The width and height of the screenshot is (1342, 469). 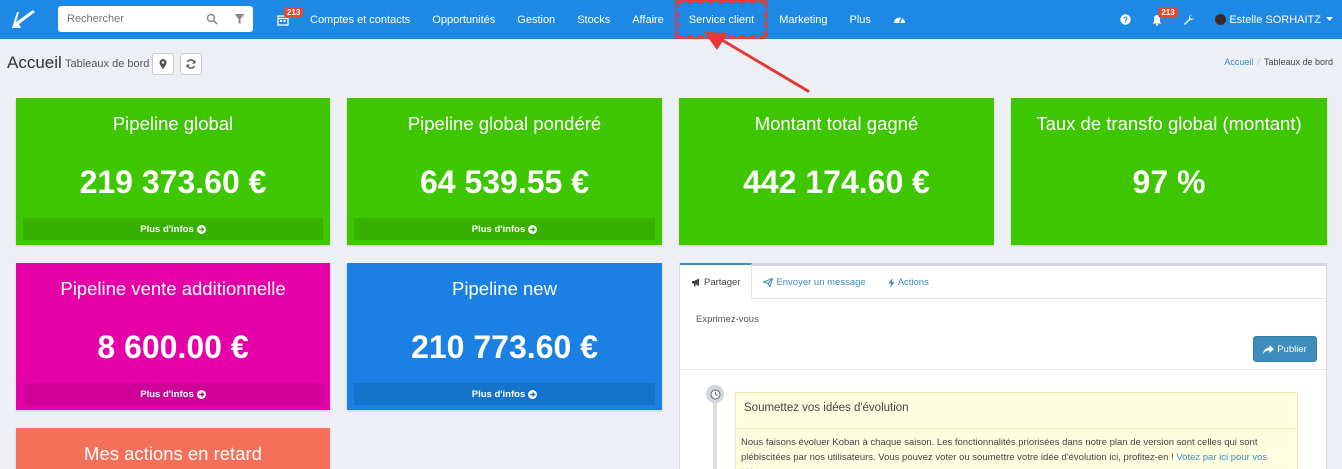 I want to click on kpi-title: Pipeline new, so click(x=504, y=288).